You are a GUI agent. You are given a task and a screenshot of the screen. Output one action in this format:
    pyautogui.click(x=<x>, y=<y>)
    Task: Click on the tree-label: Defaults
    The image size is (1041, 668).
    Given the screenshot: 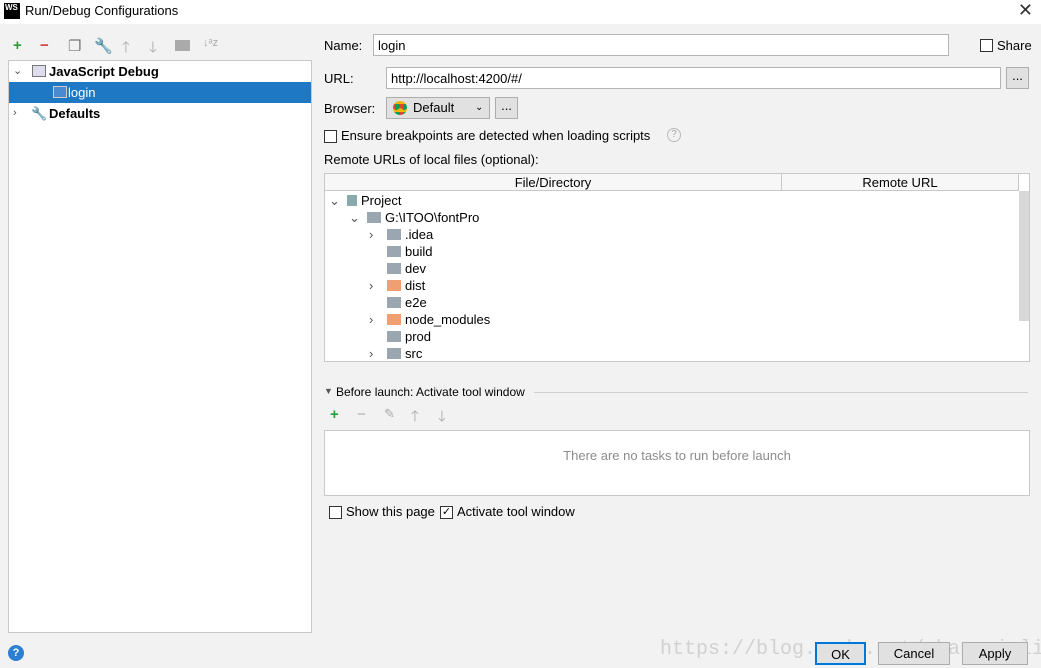 What is the action you would take?
    pyautogui.click(x=75, y=113)
    